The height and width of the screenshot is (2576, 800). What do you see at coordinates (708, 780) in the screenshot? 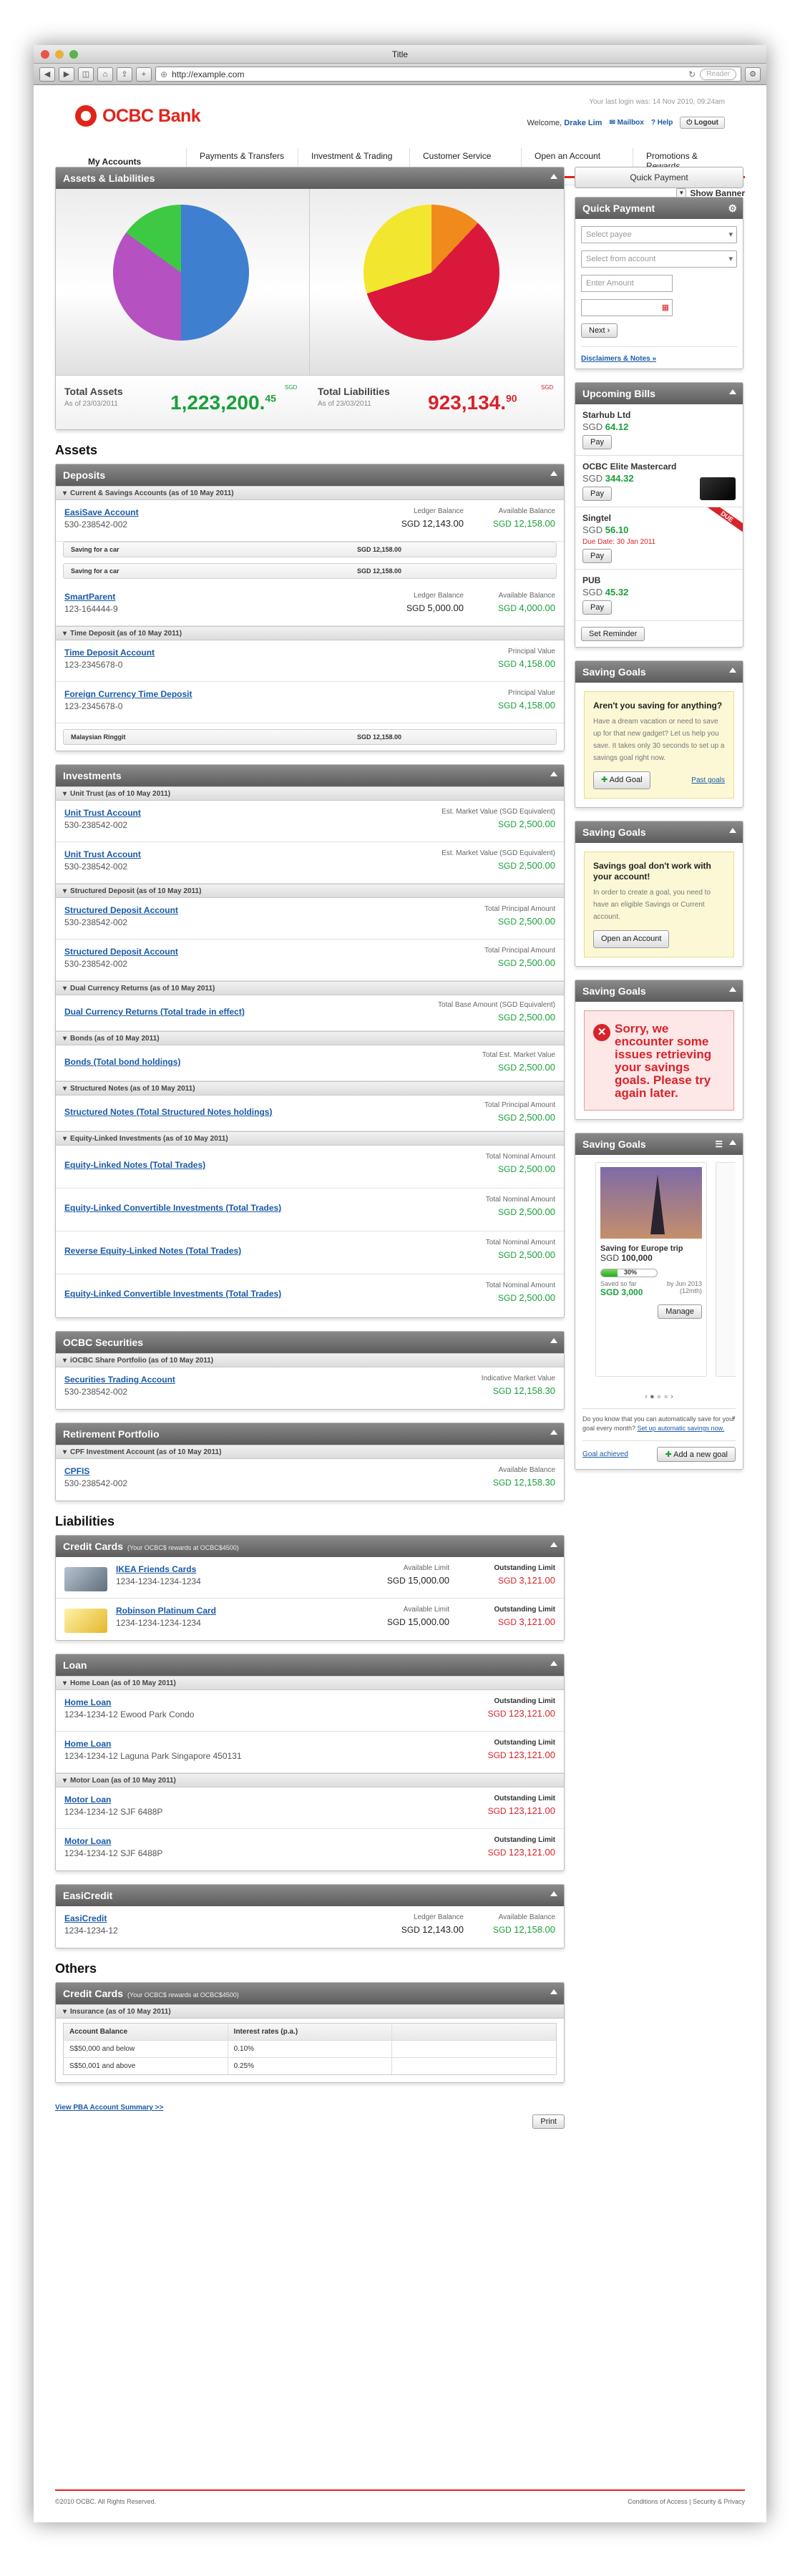
I see `past-goals-link: Past goals` at bounding box center [708, 780].